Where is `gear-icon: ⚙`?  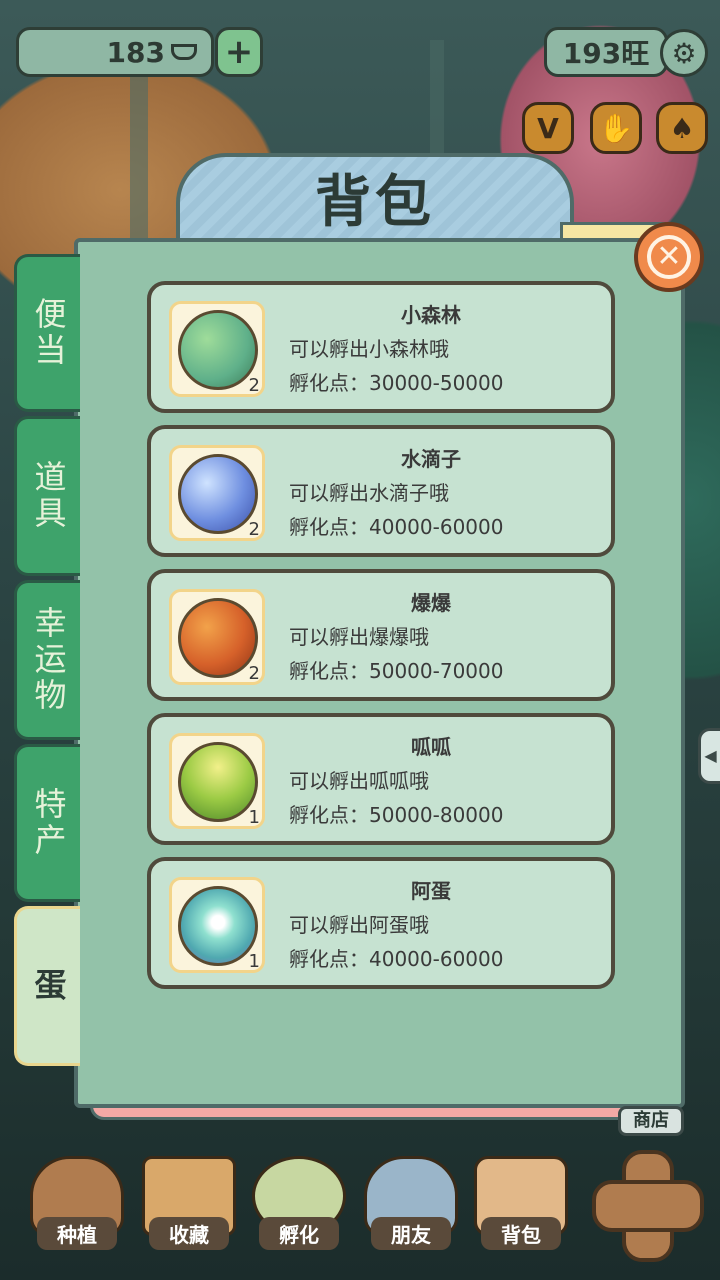
gear-icon: ⚙ is located at coordinates (684, 53).